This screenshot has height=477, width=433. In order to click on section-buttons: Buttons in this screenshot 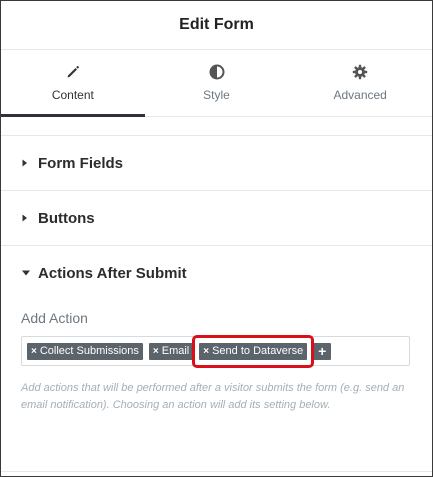, I will do `click(216, 217)`.